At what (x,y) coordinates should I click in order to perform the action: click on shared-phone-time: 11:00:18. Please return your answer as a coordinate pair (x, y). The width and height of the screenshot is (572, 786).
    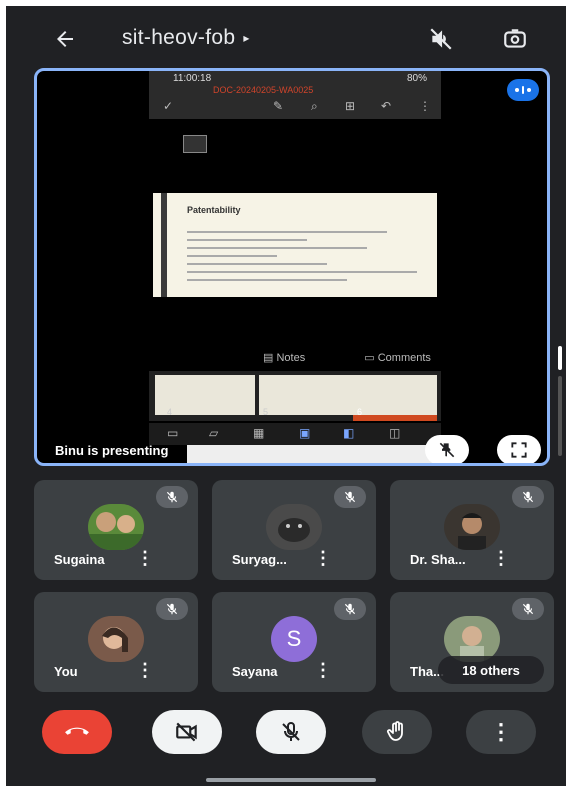
    Looking at the image, I should click on (192, 78).